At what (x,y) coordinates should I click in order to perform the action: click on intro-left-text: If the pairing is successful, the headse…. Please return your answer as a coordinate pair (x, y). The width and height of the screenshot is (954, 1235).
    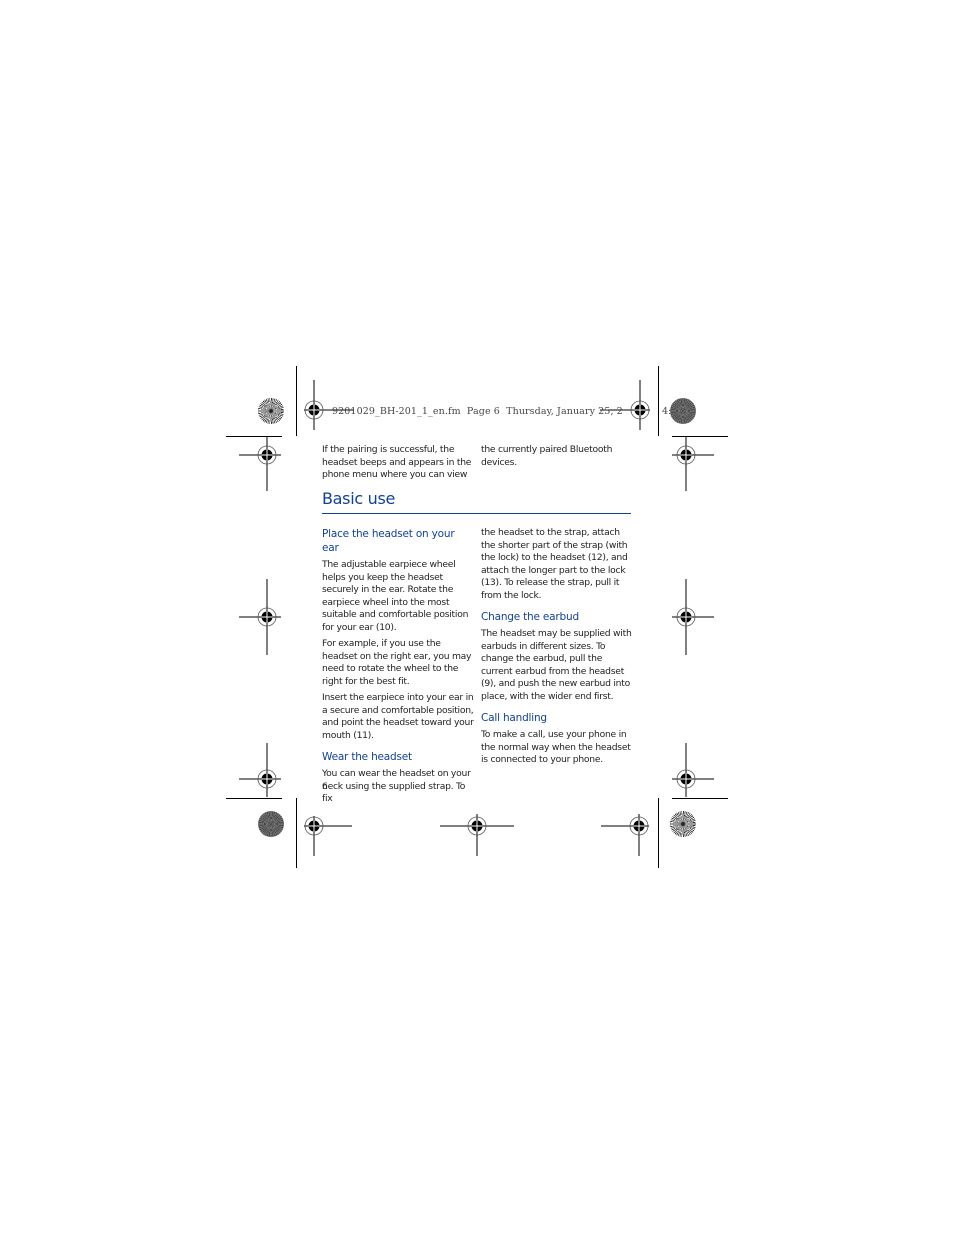
    Looking at the image, I should click on (397, 462).